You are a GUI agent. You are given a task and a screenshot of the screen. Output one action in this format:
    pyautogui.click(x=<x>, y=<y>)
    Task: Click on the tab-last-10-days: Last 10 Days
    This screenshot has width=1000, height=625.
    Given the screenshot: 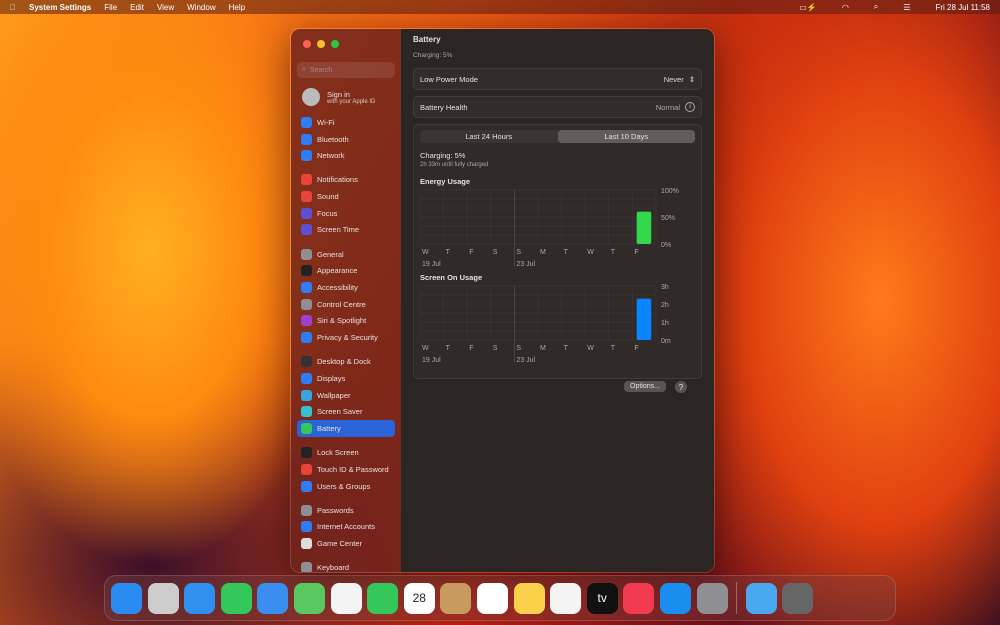 What is the action you would take?
    pyautogui.click(x=626, y=136)
    